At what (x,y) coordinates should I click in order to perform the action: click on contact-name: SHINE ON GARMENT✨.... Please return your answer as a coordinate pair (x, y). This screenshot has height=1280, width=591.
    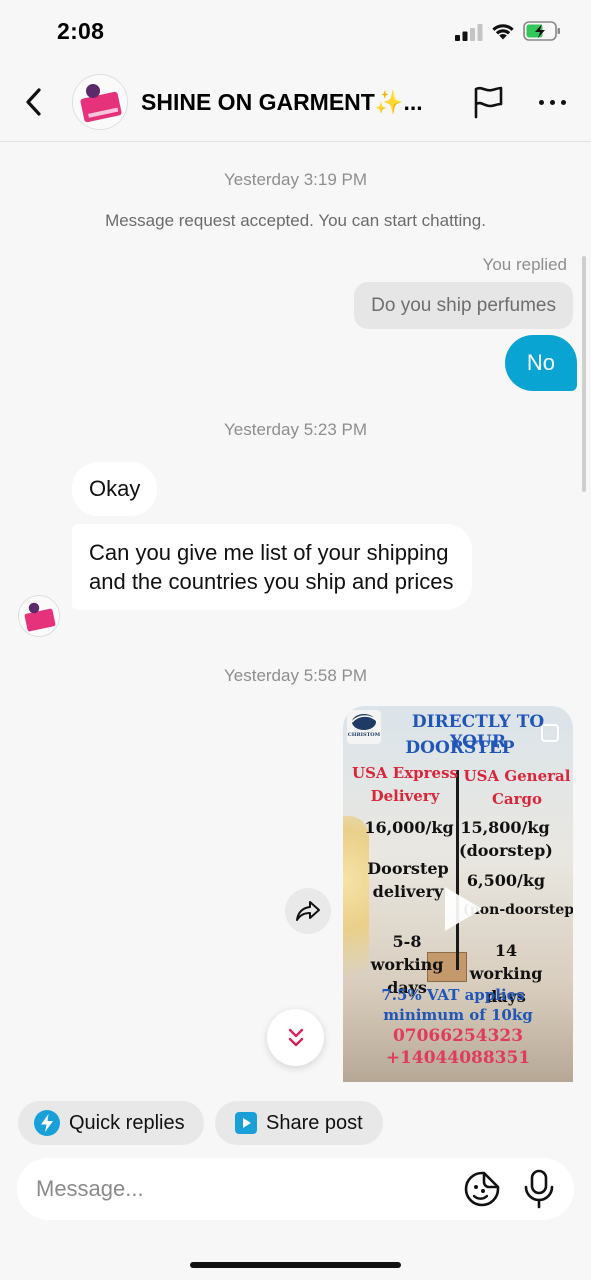
    Looking at the image, I should click on (286, 102).